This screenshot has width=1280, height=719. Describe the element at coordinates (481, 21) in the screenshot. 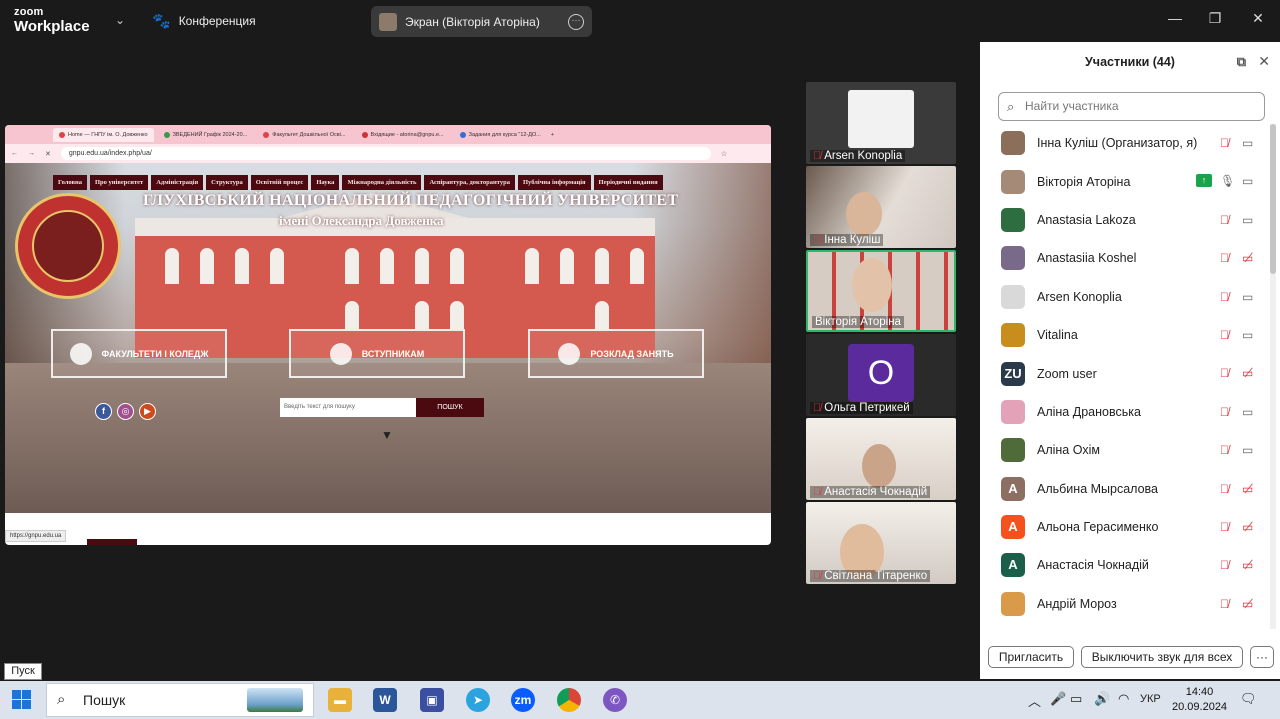

I see `screen-share-indicator: Экран (Вікторія Аторіна) ···` at that location.